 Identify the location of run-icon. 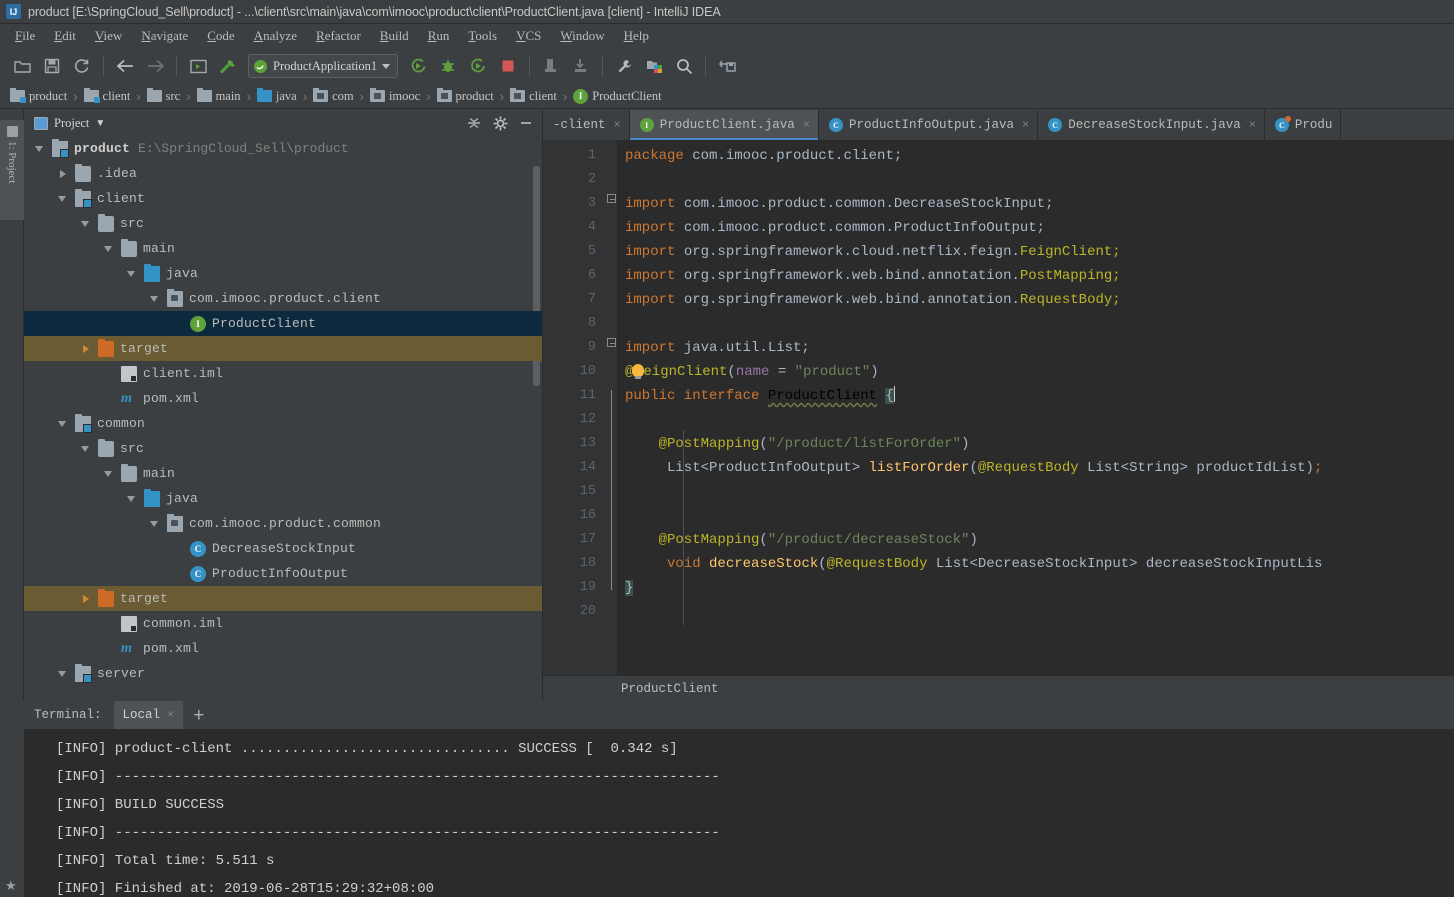
(418, 66).